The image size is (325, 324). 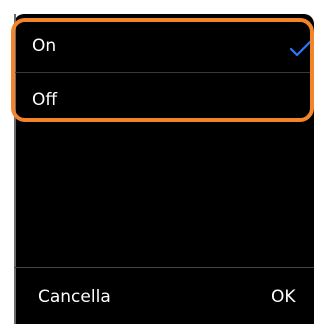 What do you see at coordinates (164, 72) in the screenshot?
I see `option-divider` at bounding box center [164, 72].